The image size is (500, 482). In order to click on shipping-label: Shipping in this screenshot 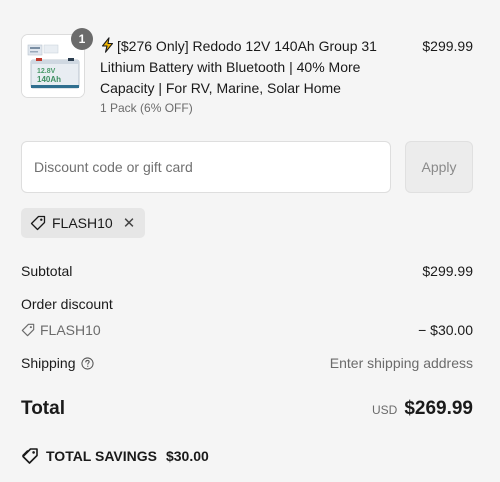, I will do `click(48, 363)`.